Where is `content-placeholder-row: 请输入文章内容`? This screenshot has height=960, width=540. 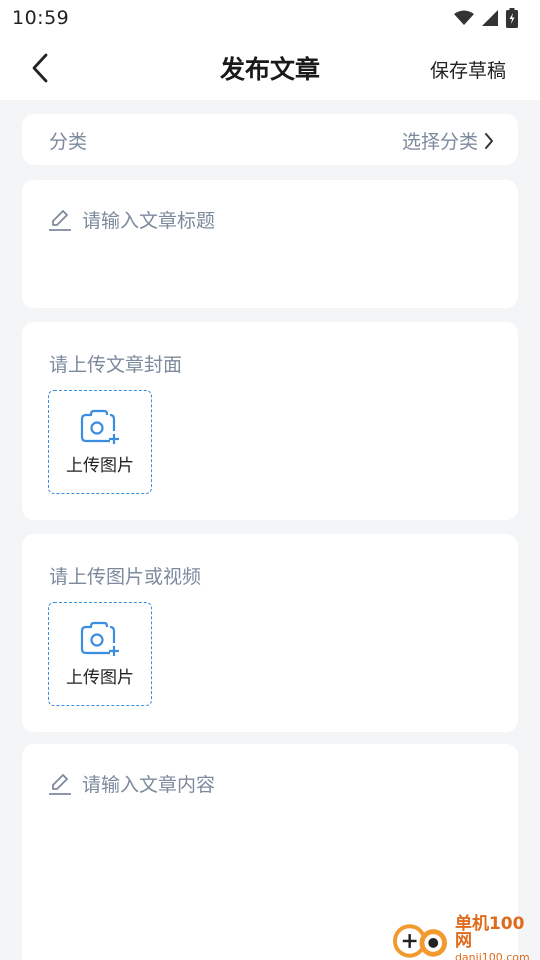 content-placeholder-row: 请输入文章内容 is located at coordinates (131, 783).